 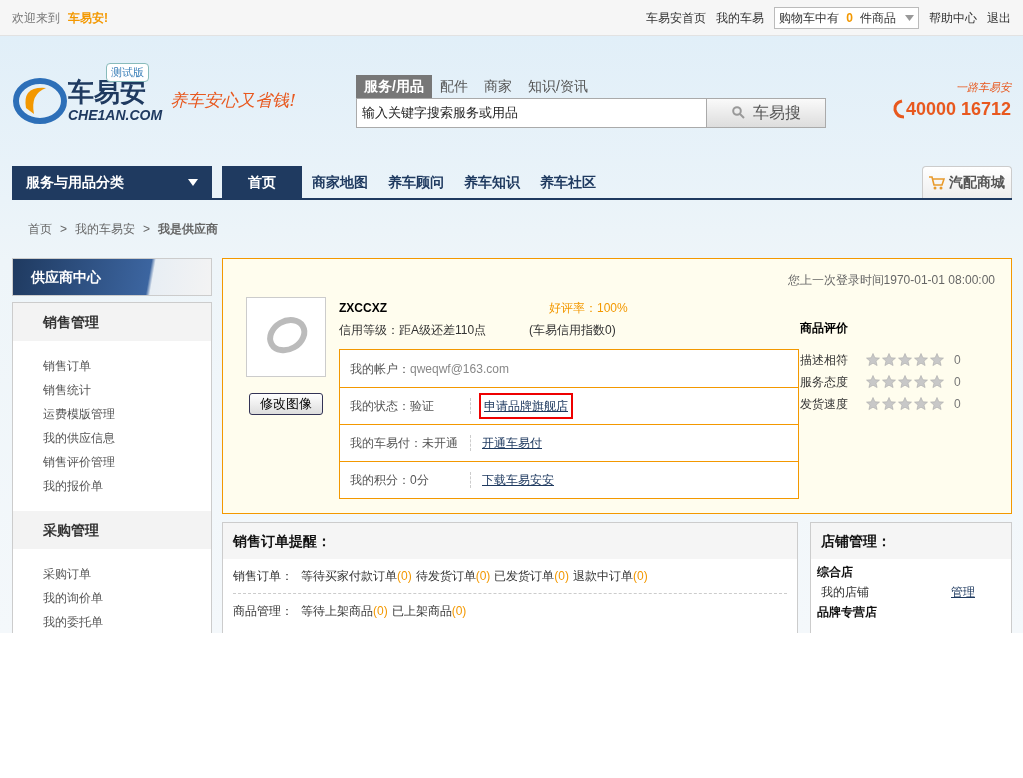 I want to click on info-link: 申请品牌旗舰店, so click(x=526, y=406).